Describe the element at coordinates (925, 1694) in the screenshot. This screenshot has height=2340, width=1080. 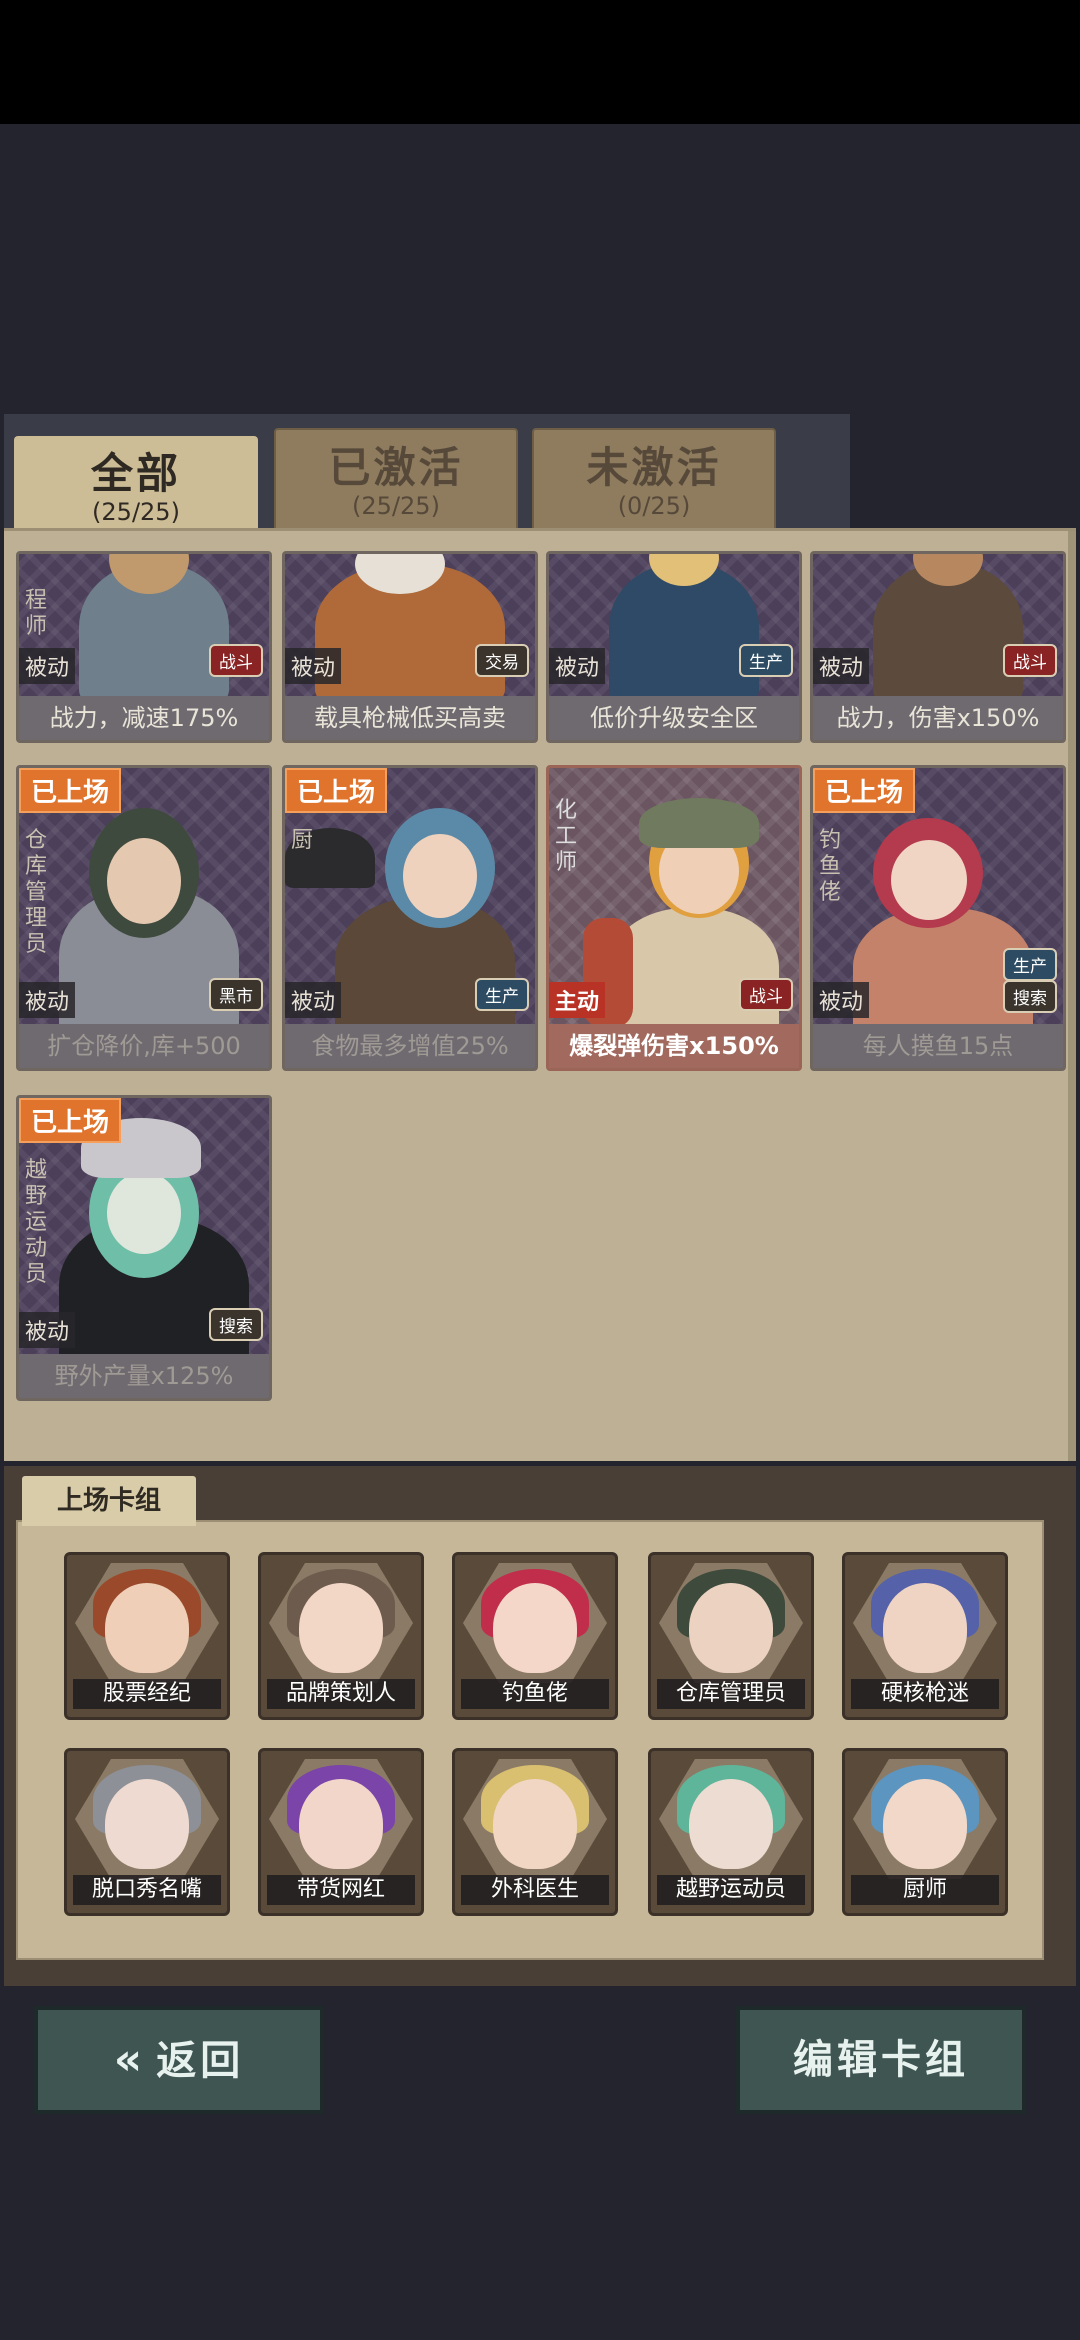
I see `deck-member-name: 硬核枪迷` at that location.